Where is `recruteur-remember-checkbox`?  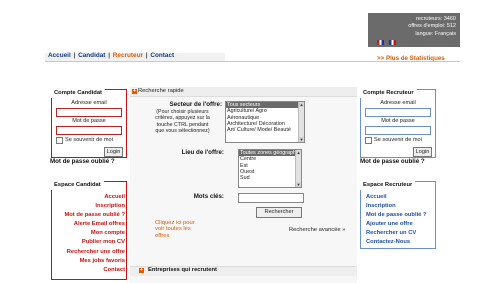 recruteur-remember-checkbox is located at coordinates (368, 140).